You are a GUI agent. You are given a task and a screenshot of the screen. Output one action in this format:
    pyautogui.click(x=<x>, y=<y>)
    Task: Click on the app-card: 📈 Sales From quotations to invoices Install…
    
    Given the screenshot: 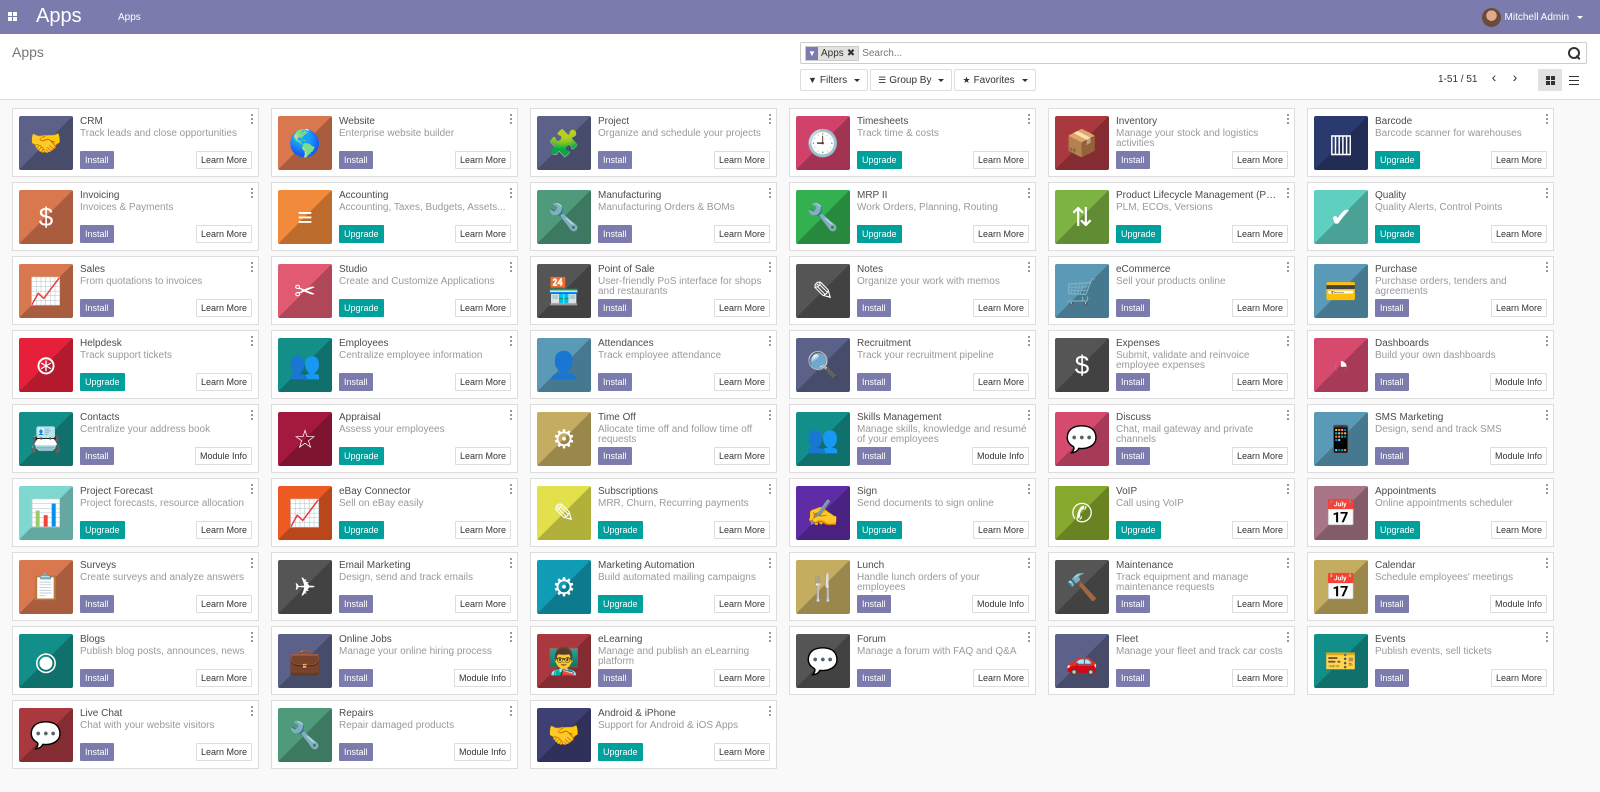 What is the action you would take?
    pyautogui.click(x=135, y=290)
    